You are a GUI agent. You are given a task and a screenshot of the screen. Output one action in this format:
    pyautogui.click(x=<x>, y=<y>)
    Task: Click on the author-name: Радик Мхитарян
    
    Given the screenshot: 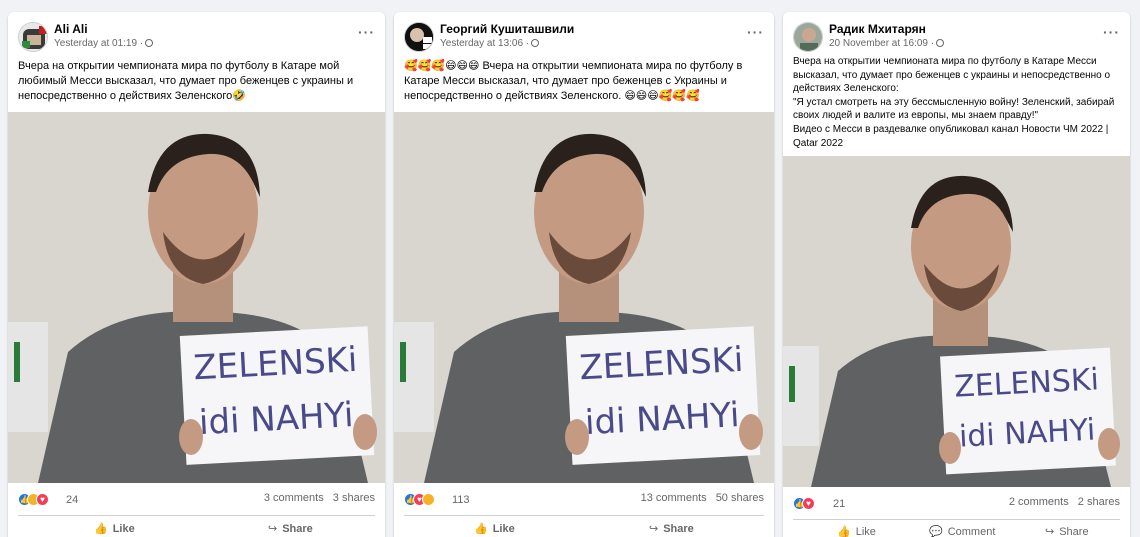 What is the action you would take?
    pyautogui.click(x=877, y=29)
    